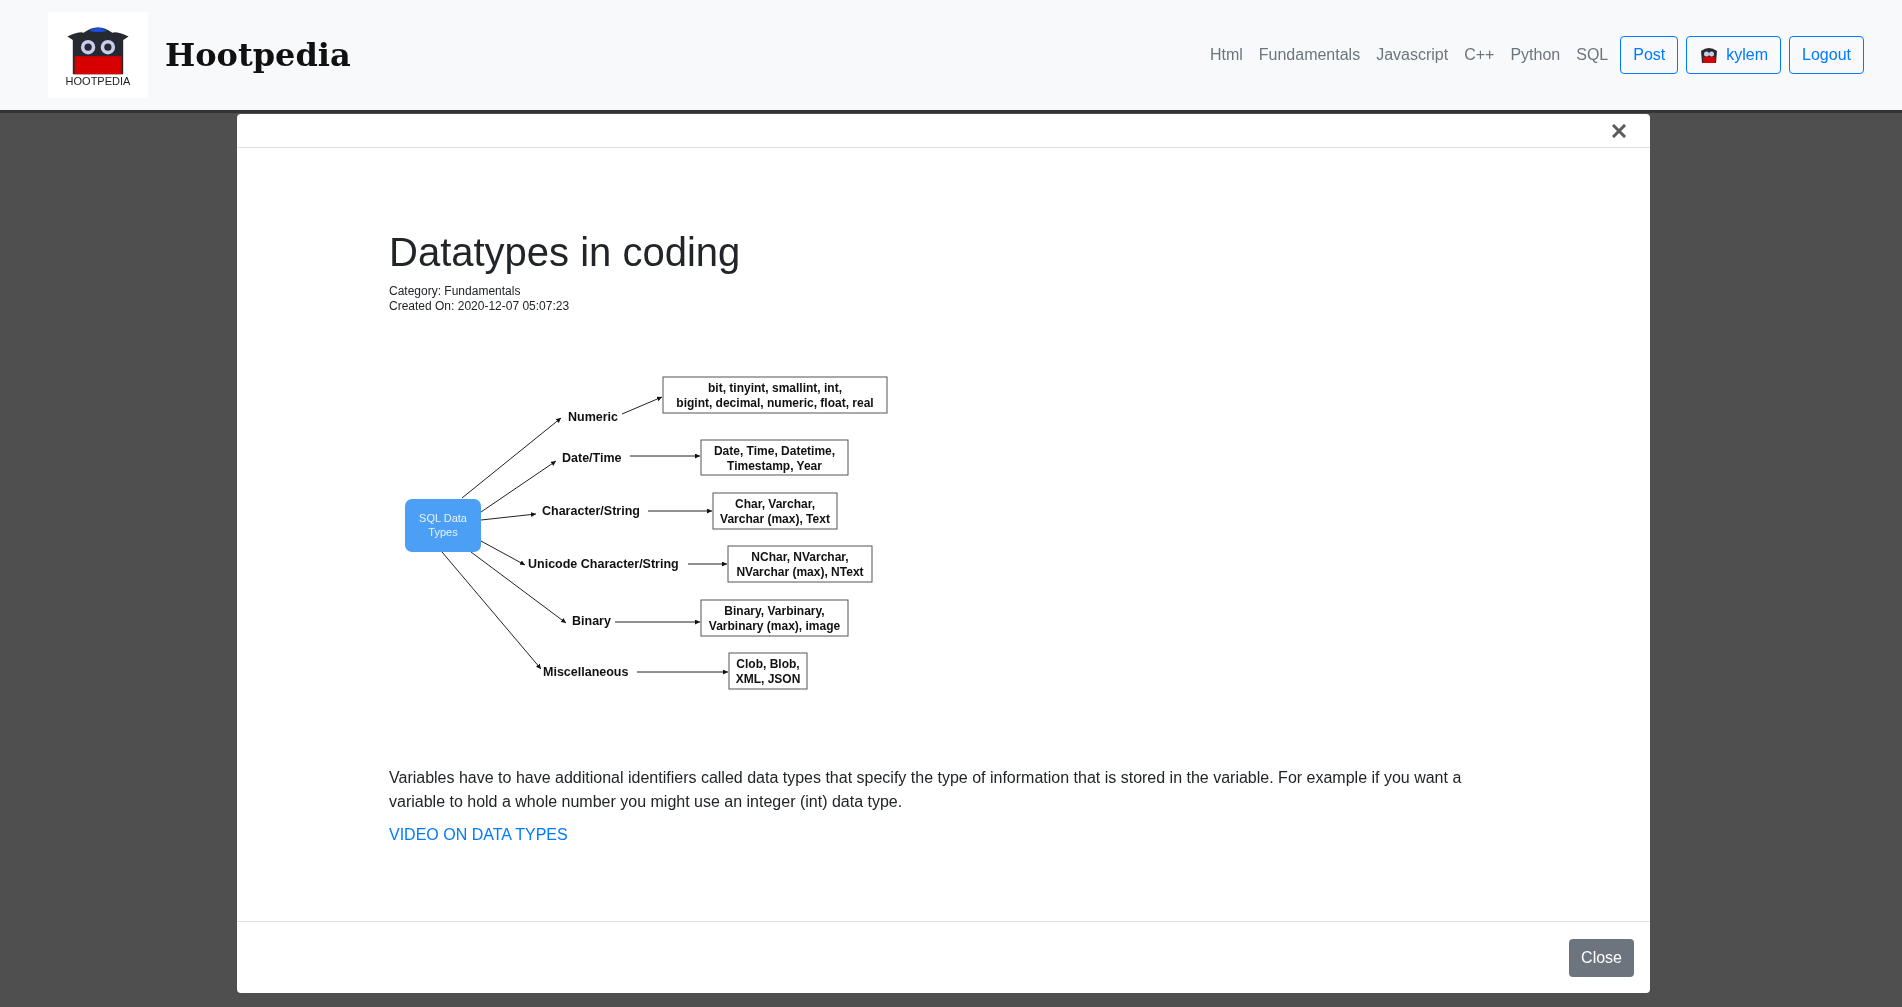  What do you see at coordinates (603, 564) in the screenshot?
I see `branch-label: Unicode Character/String` at bounding box center [603, 564].